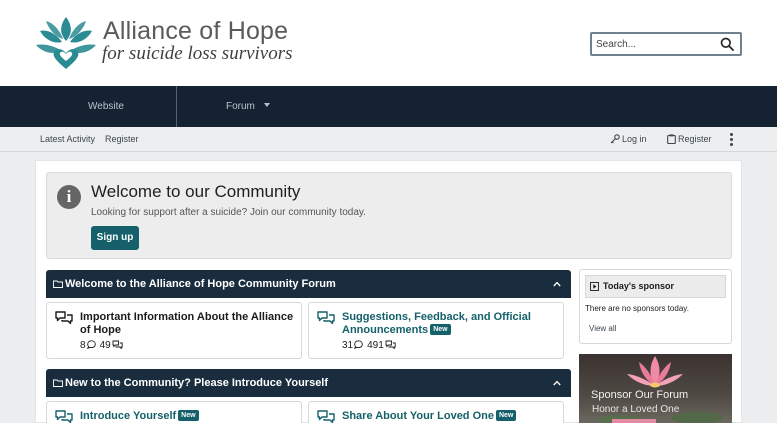 The image size is (777, 423). I want to click on tab-forum: Forum, so click(248, 106).